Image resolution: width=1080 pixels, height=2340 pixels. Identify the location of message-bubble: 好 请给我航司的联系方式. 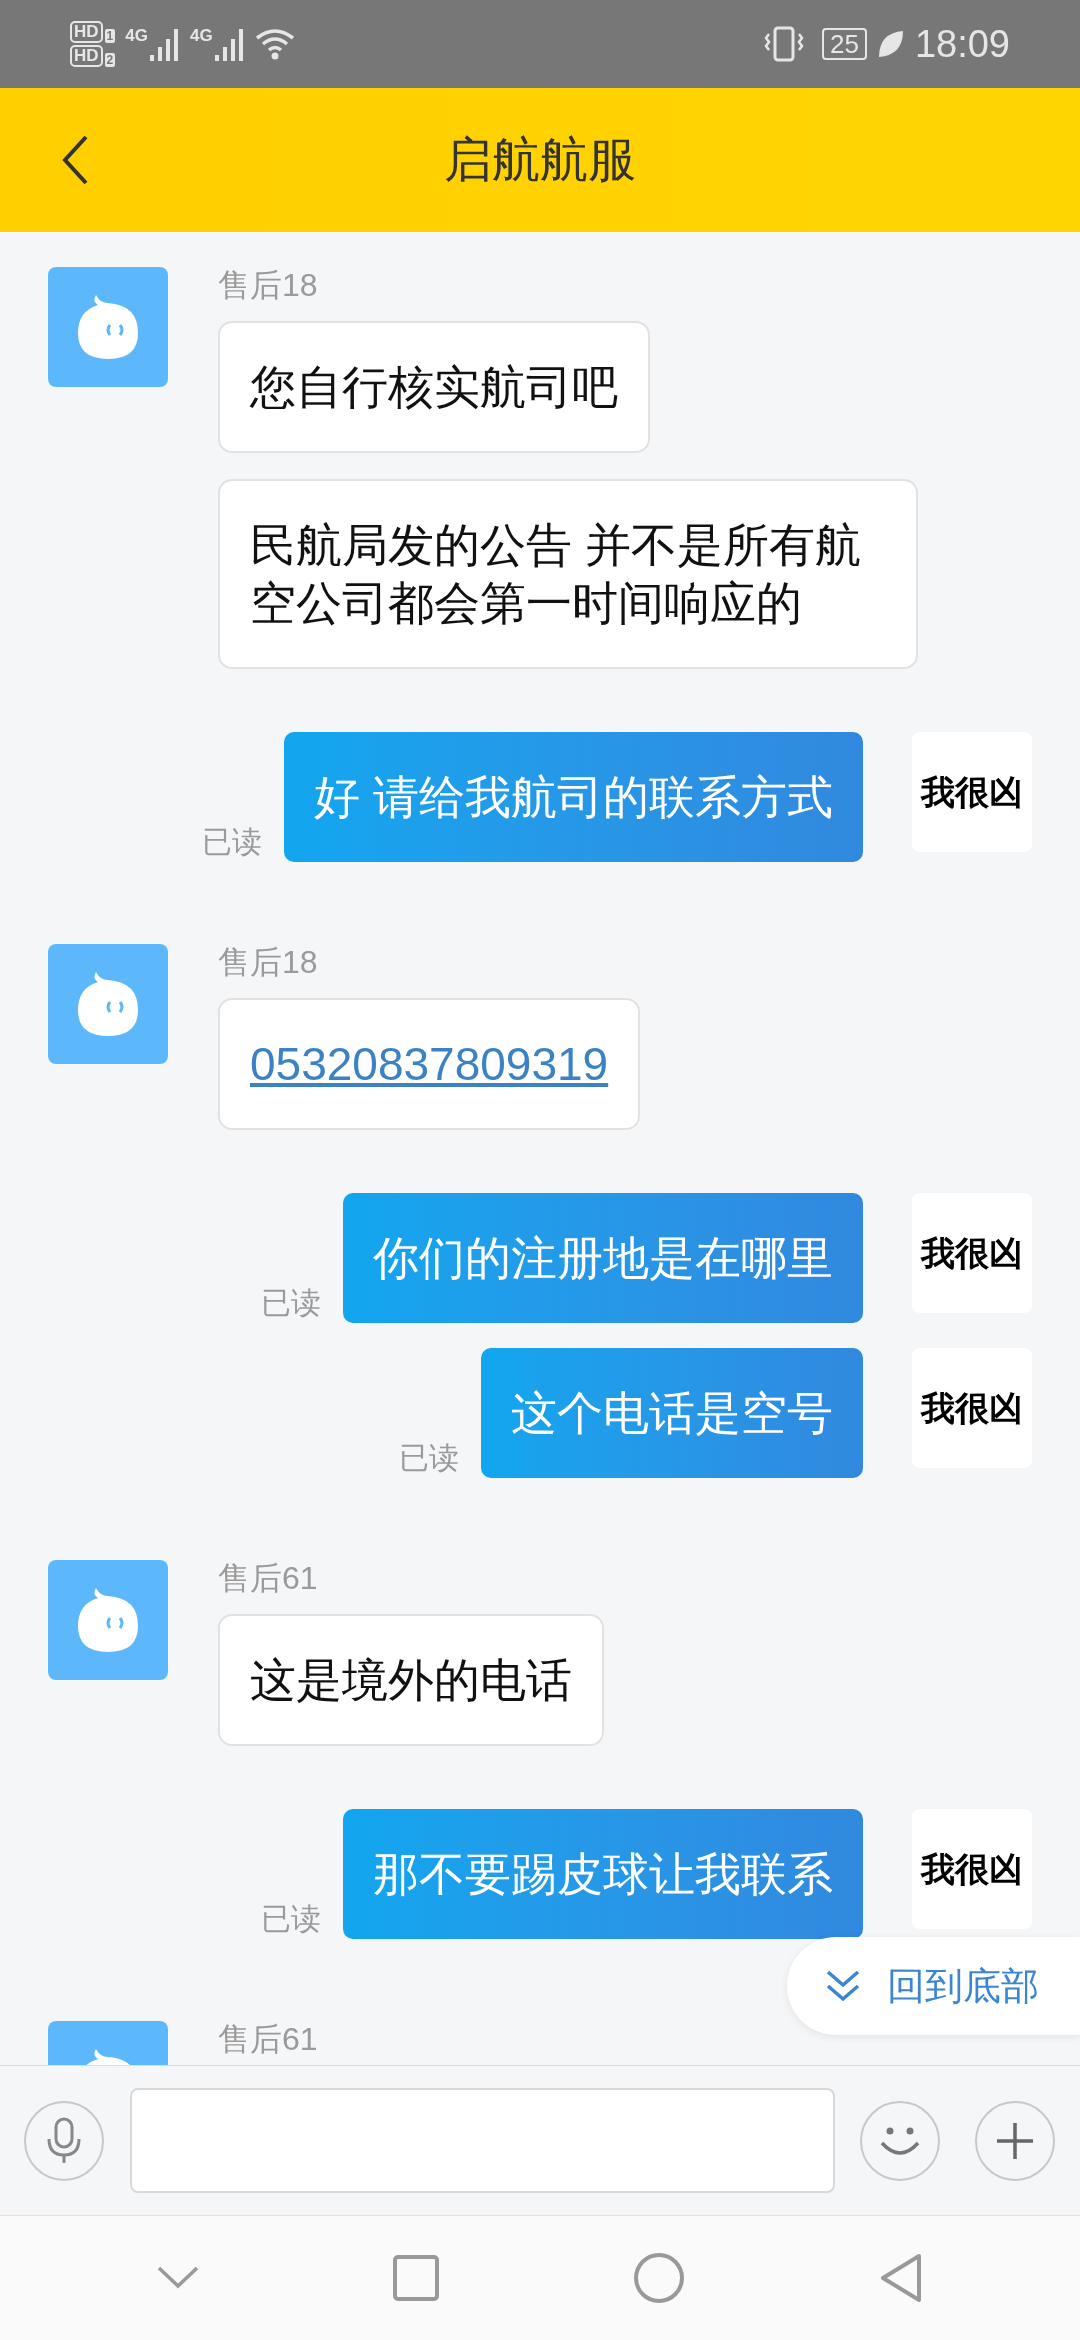
(573, 797).